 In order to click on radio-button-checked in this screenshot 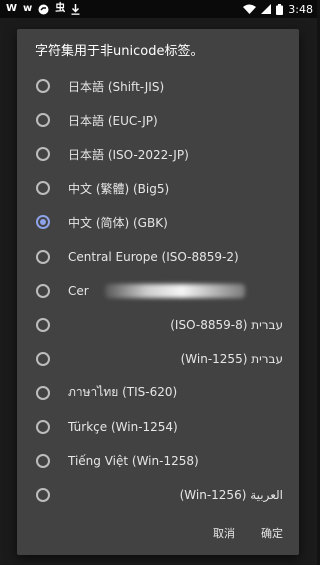, I will do `click(43, 222)`.